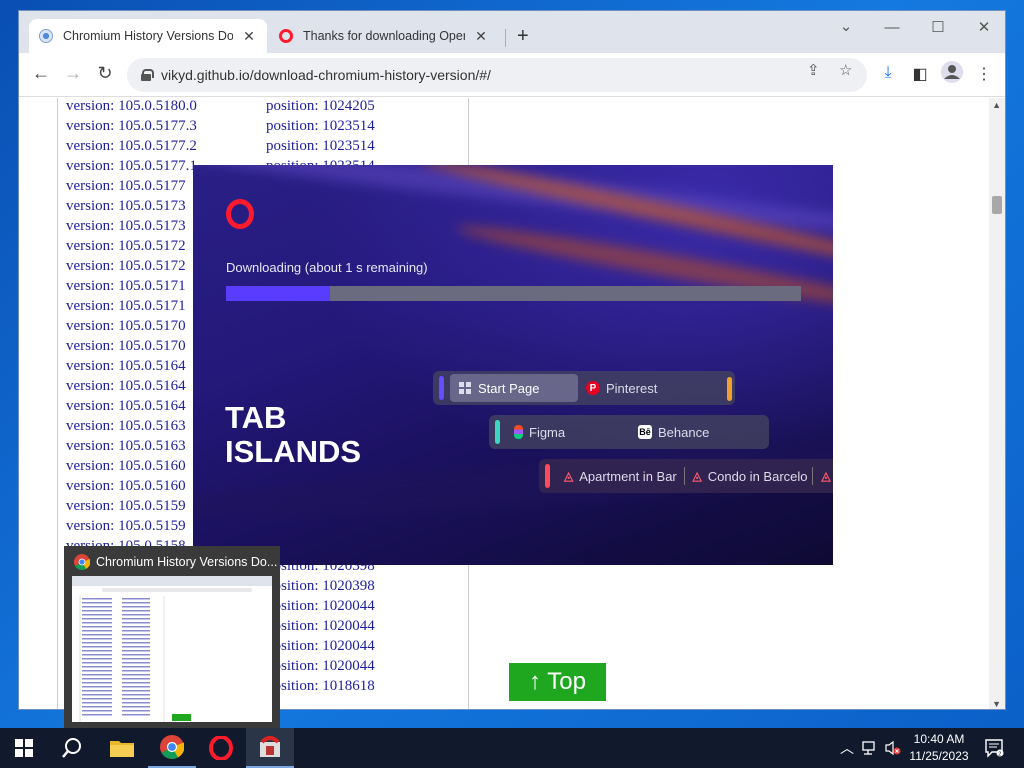 Image resolution: width=1024 pixels, height=768 pixels. What do you see at coordinates (320, 586) in the screenshot?
I see `position-text: position: 1020398` at bounding box center [320, 586].